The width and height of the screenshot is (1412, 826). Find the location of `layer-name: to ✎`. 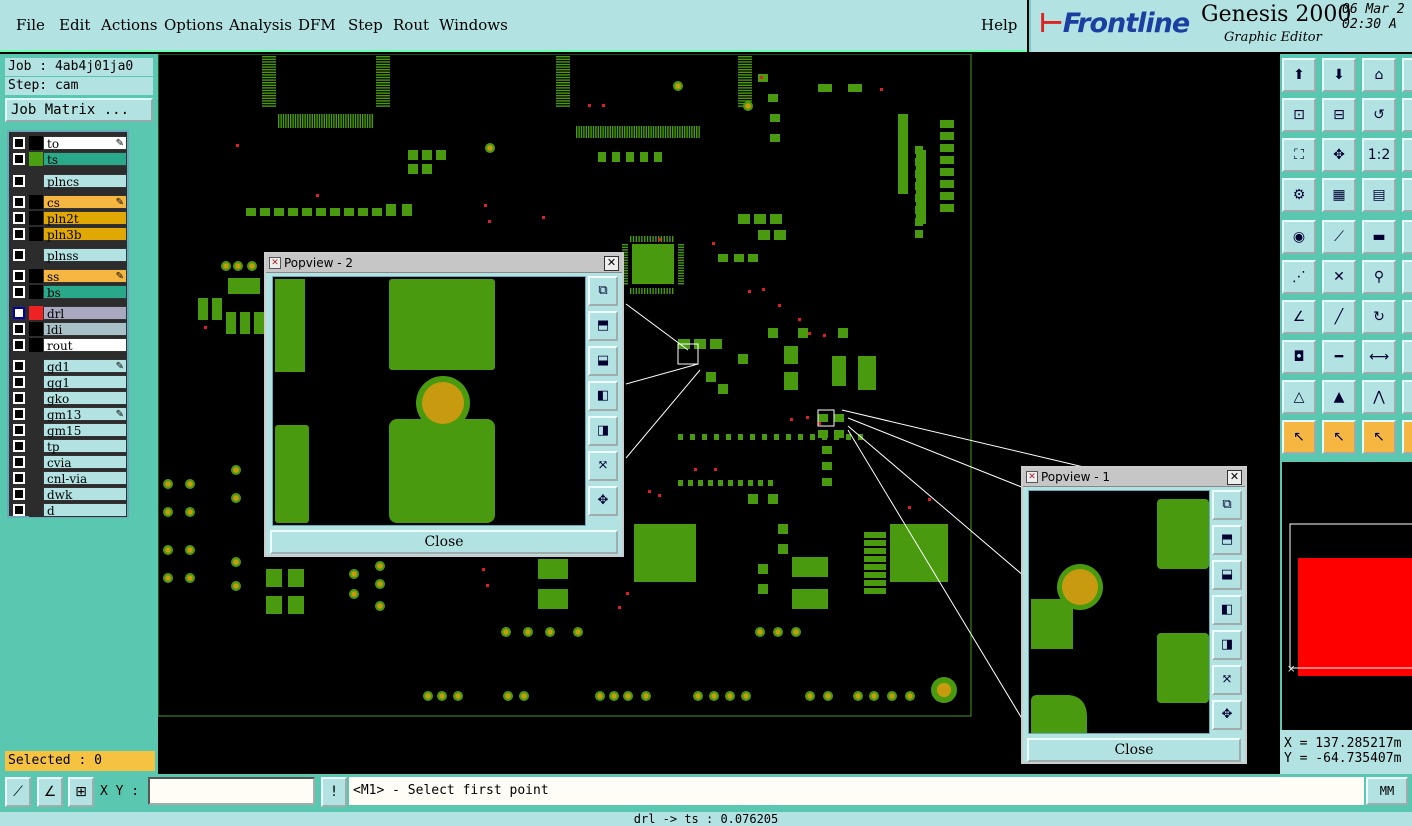

layer-name: to ✎ is located at coordinates (85, 143).